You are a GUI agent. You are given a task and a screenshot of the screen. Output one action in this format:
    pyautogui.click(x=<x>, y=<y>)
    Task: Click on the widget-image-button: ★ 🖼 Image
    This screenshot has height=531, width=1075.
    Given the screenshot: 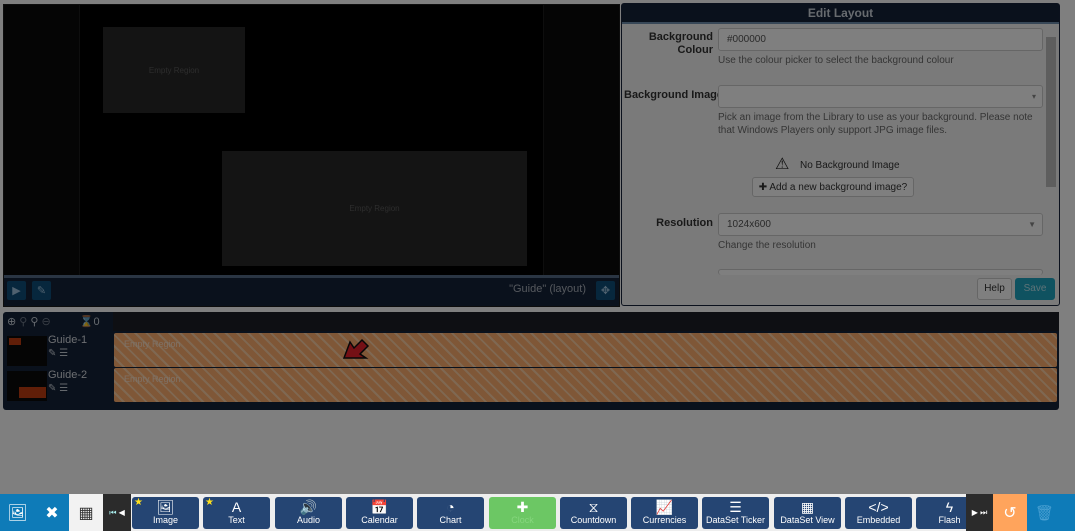 What is the action you would take?
    pyautogui.click(x=165, y=513)
    